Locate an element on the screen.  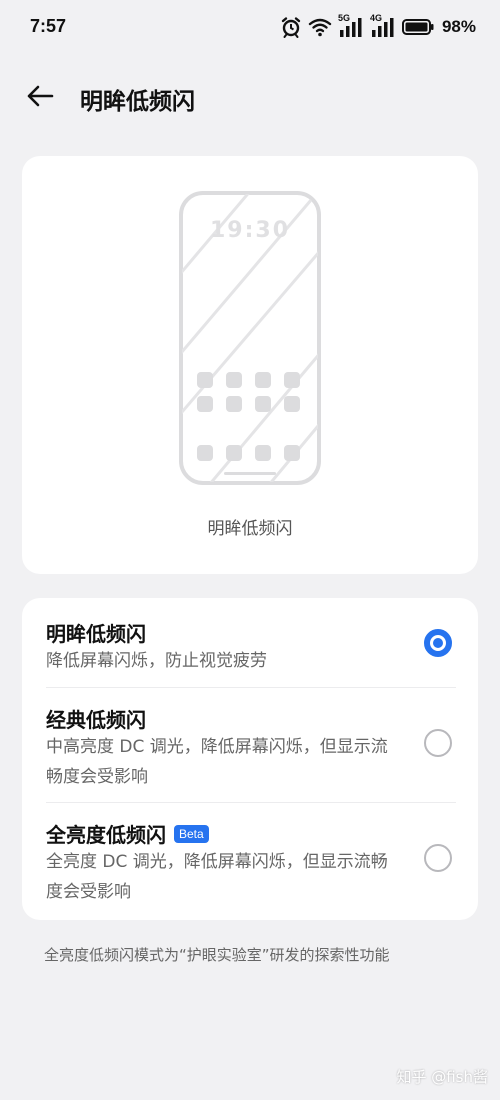
cellular-5g-icon: 5G is located at coordinates (351, 26).